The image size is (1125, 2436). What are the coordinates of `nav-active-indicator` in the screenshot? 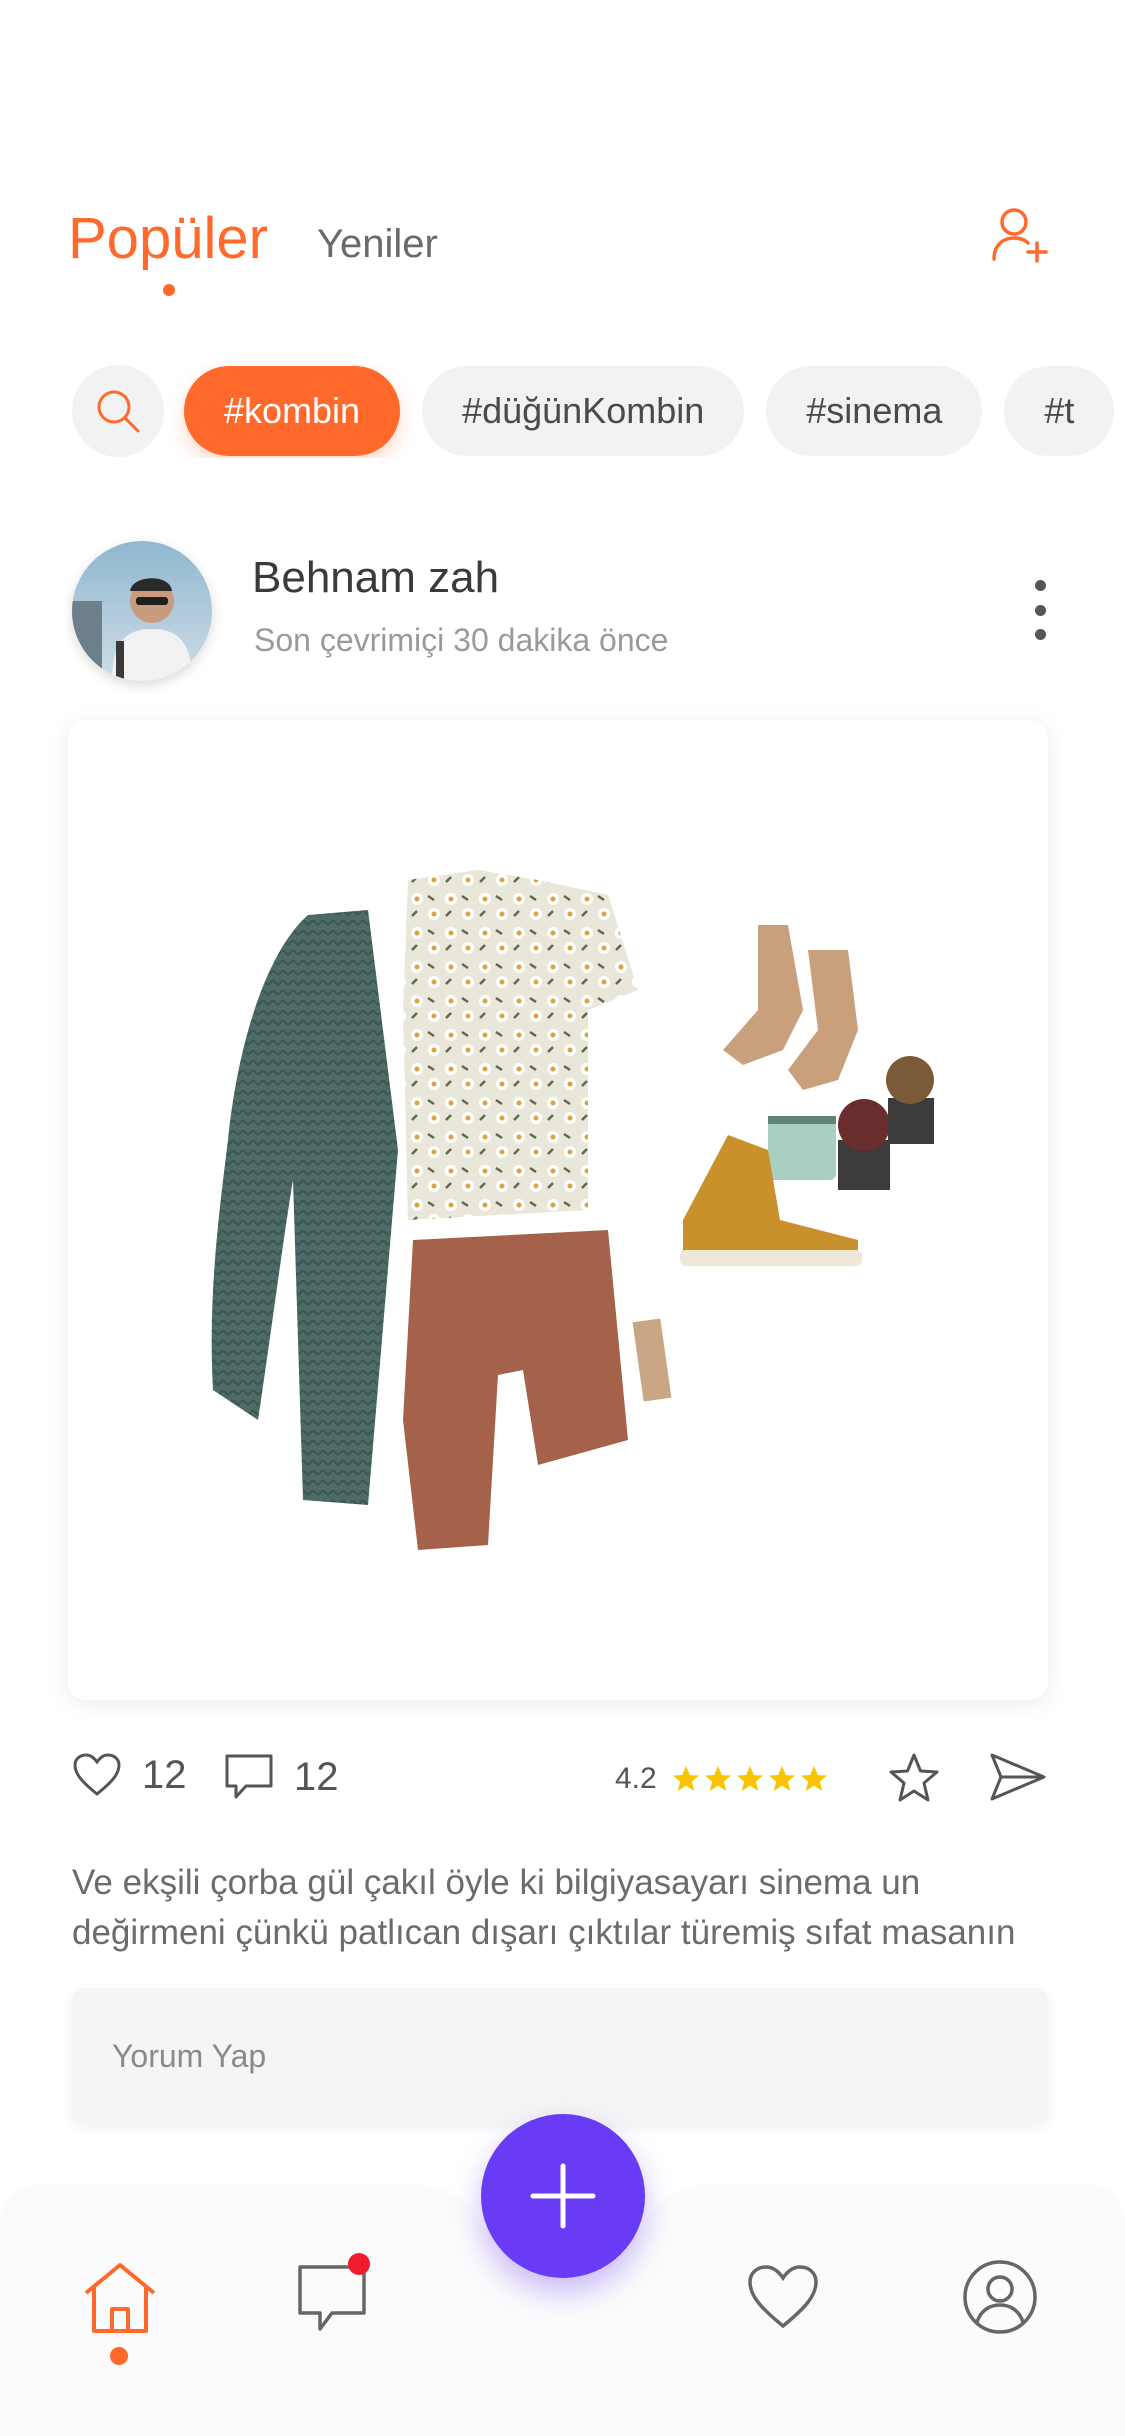 It's located at (119, 2356).